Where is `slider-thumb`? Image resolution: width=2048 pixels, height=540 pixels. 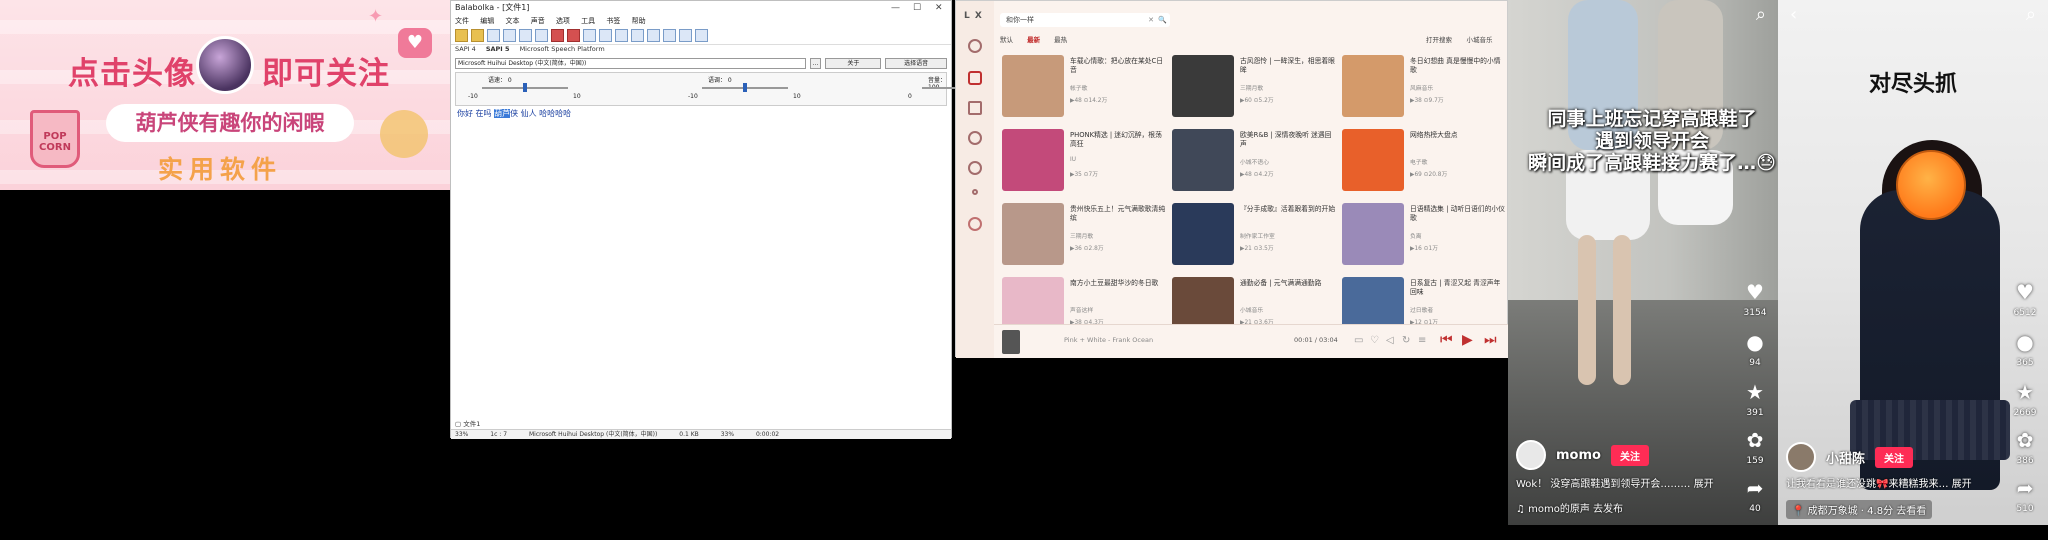
slider-thumb is located at coordinates (745, 87).